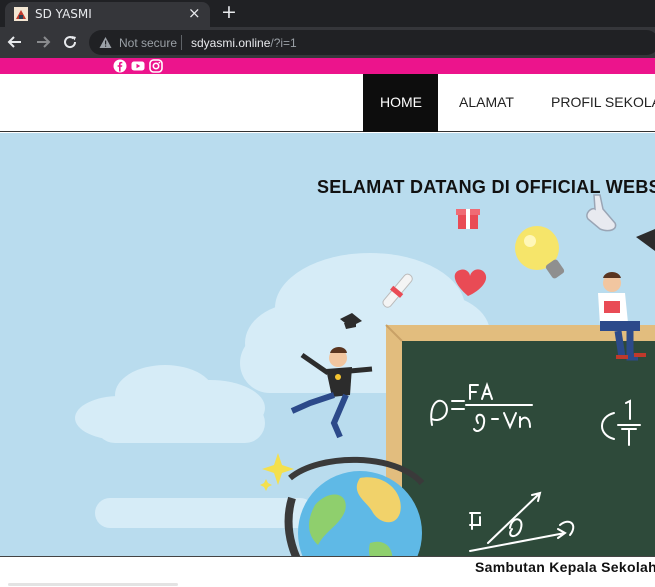  Describe the element at coordinates (229, 12) in the screenshot. I see `new-tab-button: +` at that location.